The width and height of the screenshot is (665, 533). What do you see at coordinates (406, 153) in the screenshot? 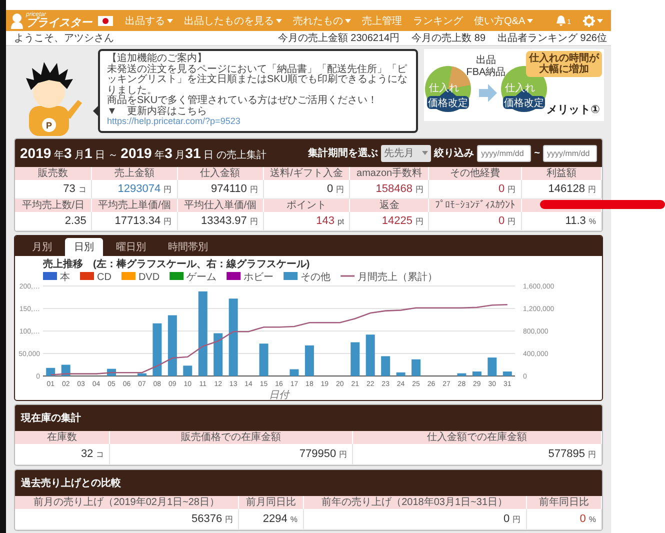
I see `period-select: 先先月` at bounding box center [406, 153].